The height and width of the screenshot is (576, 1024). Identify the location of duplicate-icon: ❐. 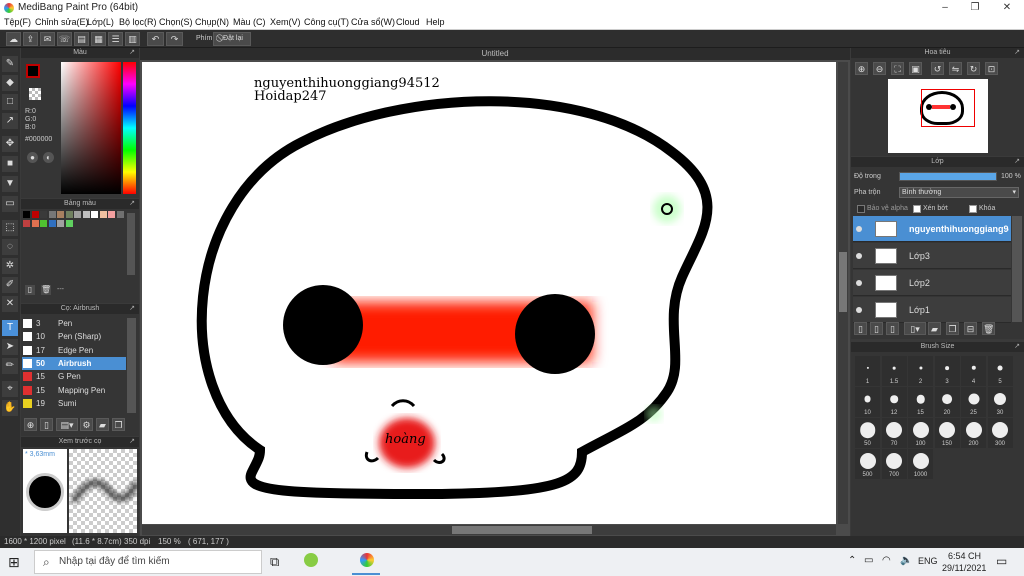
(118, 424).